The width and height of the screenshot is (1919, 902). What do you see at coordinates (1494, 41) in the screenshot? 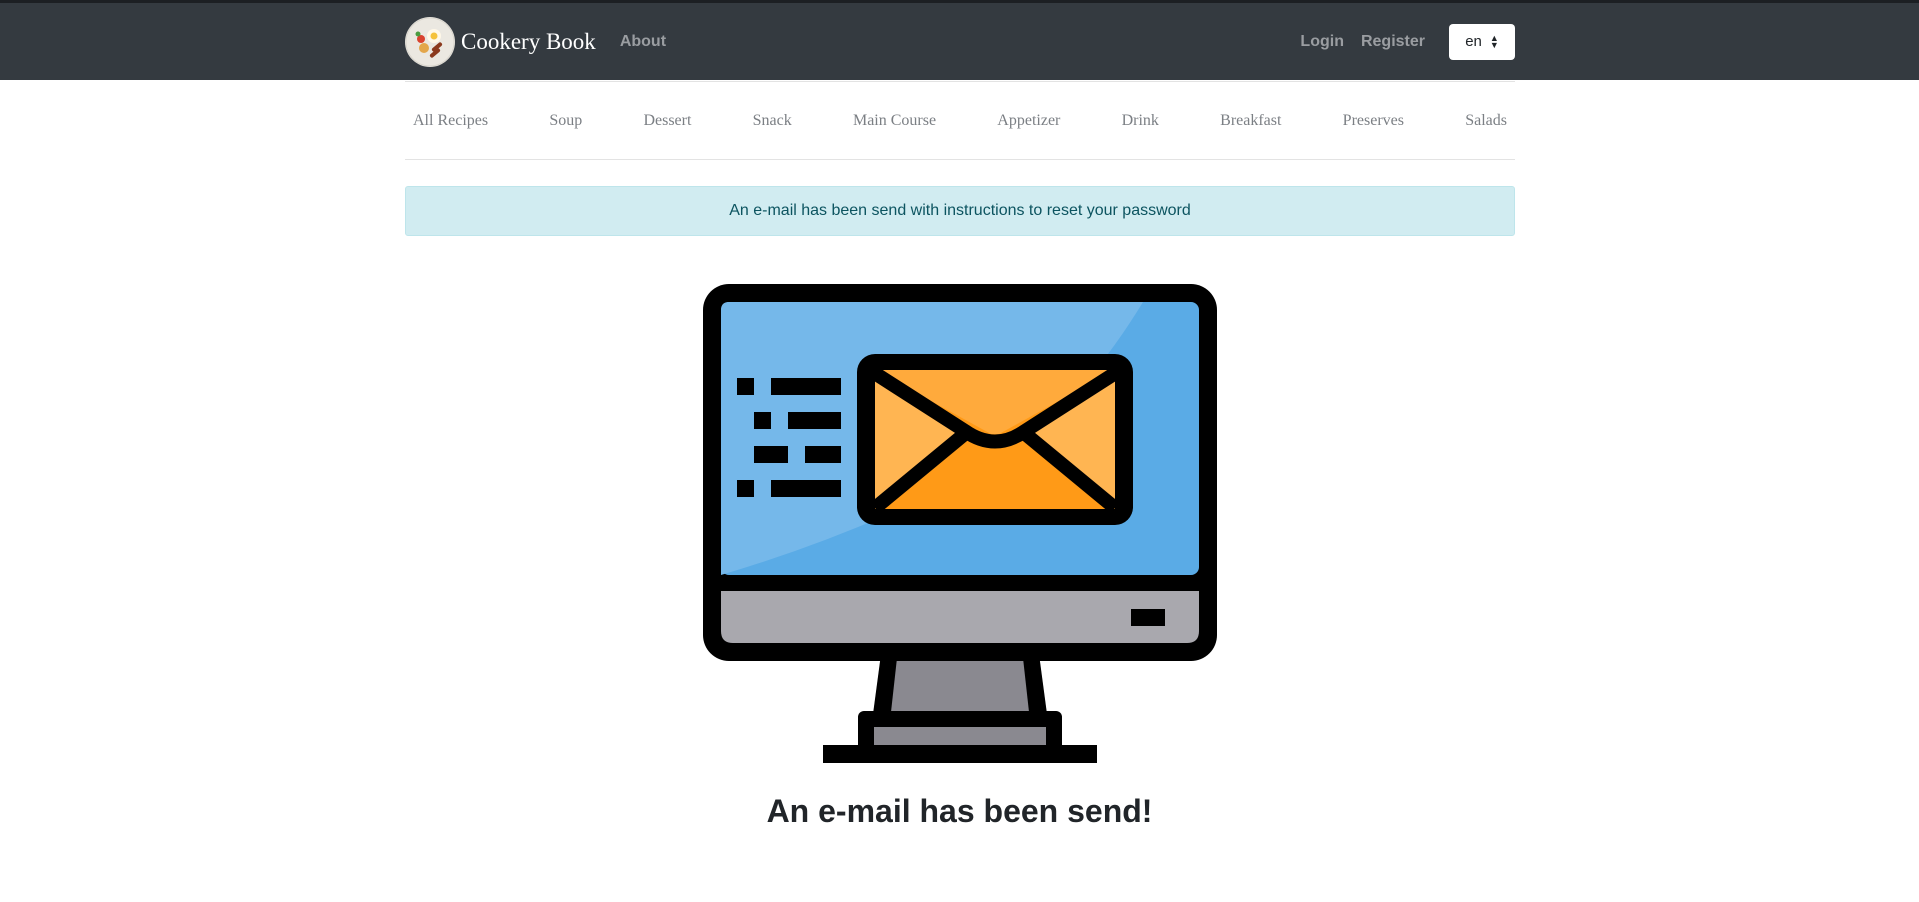
I see `select-arrows-icon: ▲ ▼` at bounding box center [1494, 41].